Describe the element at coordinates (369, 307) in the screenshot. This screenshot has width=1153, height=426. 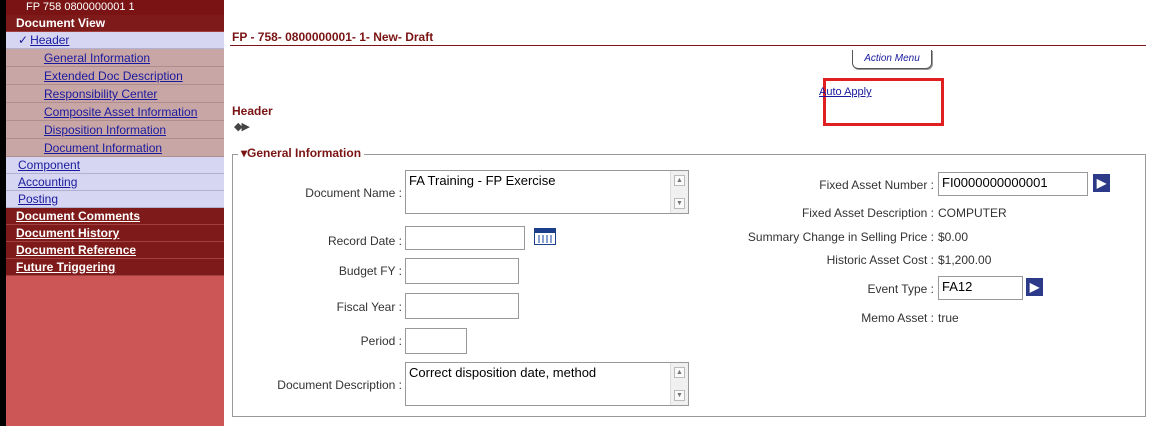
I see `fiscal-year-label: Fiscal Year :` at that location.